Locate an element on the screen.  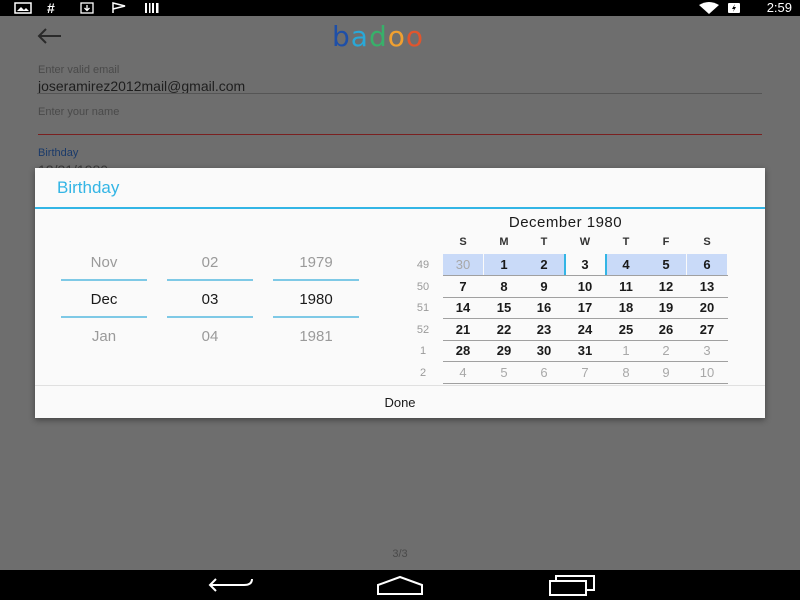
email-underline is located at coordinates (400, 93).